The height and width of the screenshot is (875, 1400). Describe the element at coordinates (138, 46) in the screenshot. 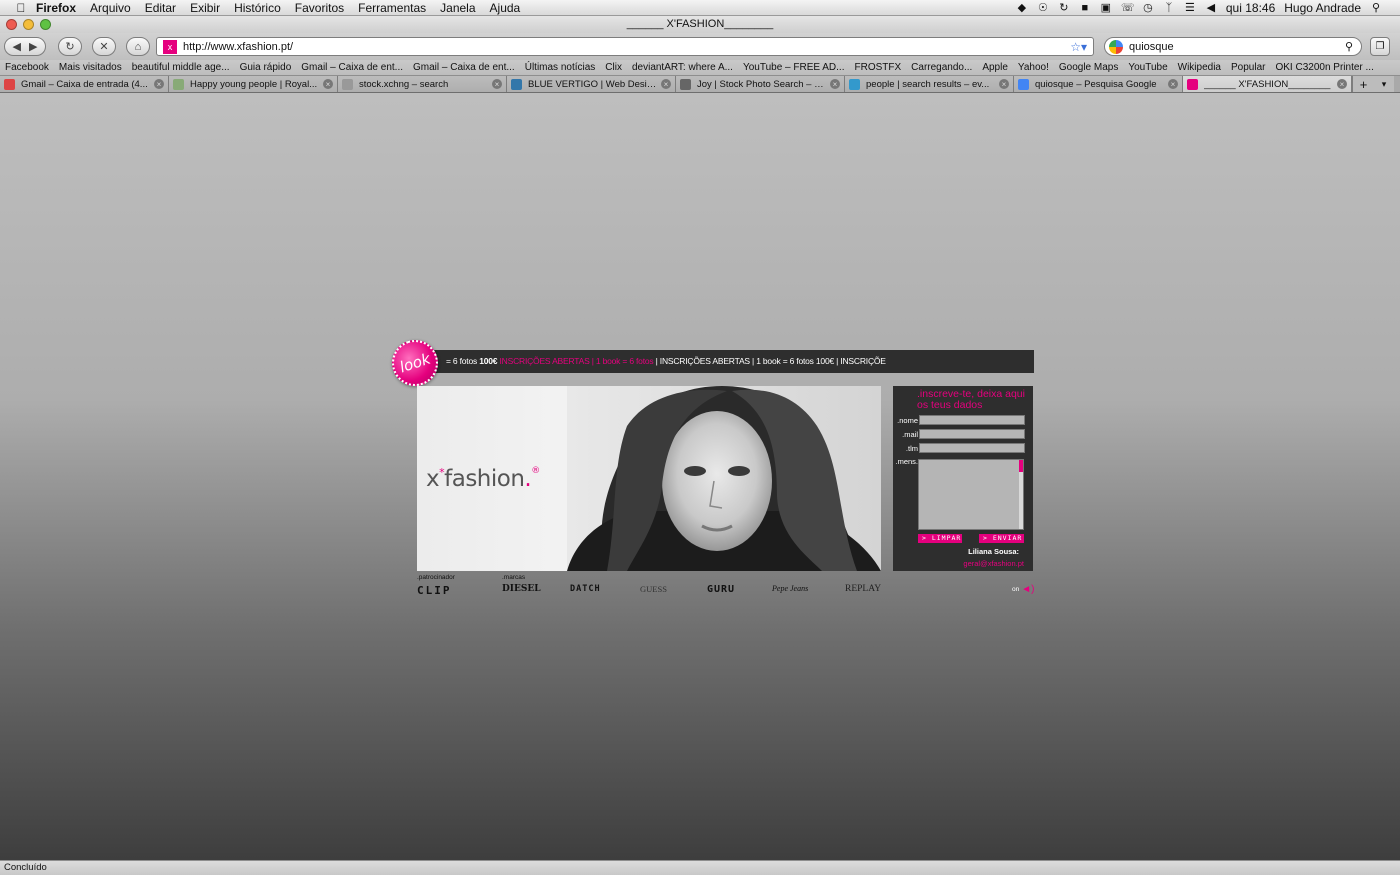

I see `home-button: ⌂` at that location.